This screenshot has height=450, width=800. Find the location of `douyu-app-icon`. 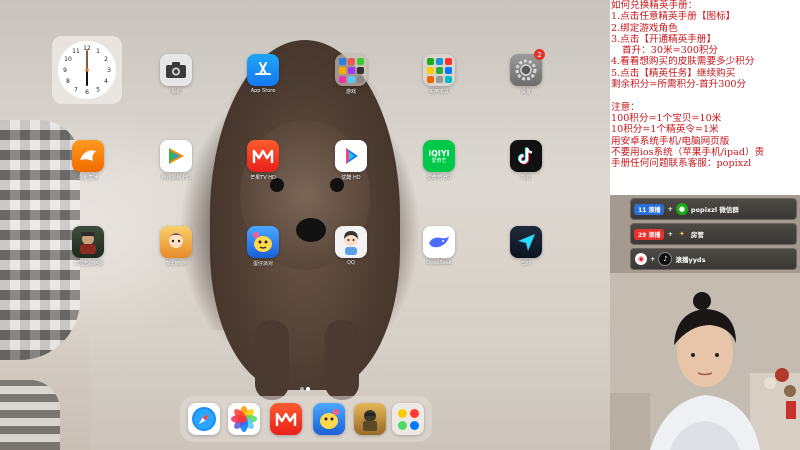

douyu-app-icon is located at coordinates (88, 156).